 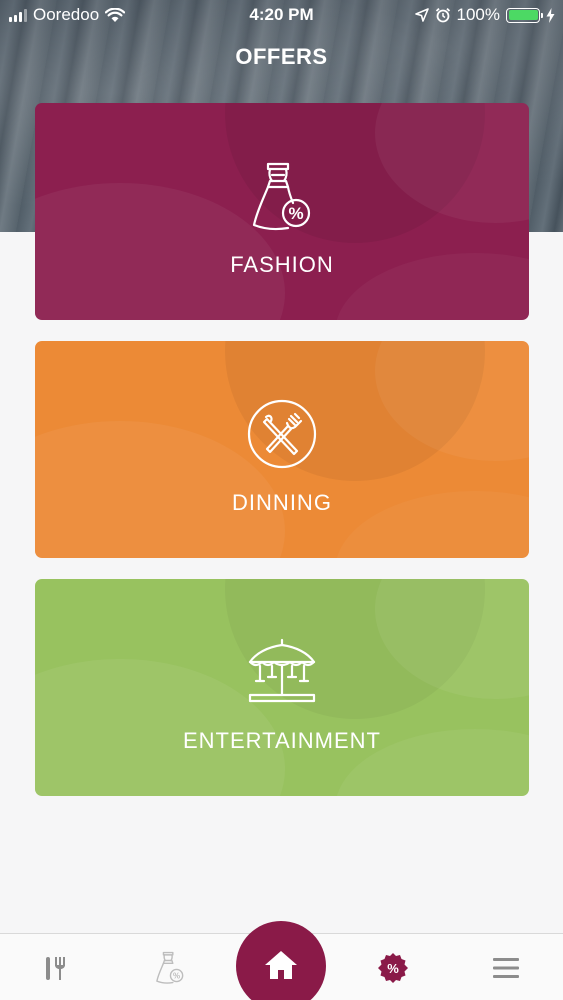 I want to click on nav-menu, so click(x=506, y=967).